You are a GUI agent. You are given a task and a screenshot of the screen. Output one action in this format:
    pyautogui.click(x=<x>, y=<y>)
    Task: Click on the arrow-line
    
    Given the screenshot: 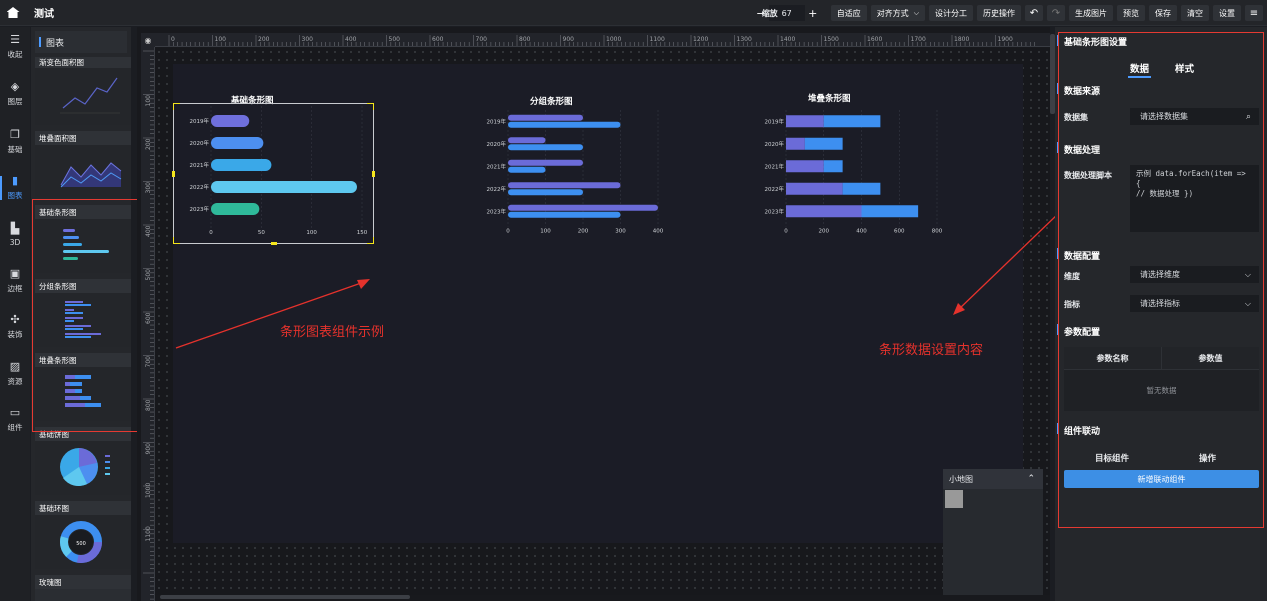 What is the action you would take?
    pyautogui.click(x=1009, y=261)
    